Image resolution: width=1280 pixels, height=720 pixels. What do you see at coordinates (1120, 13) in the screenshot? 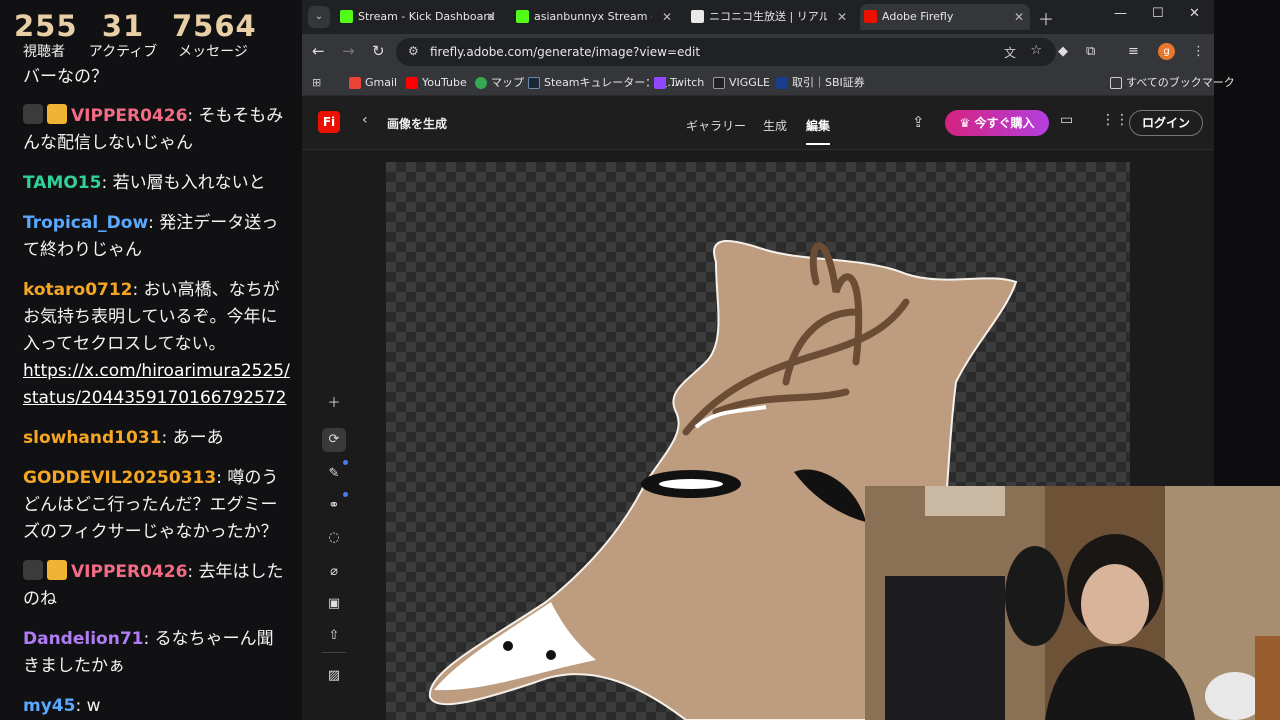
I see `minimize-icon: —` at bounding box center [1120, 13].